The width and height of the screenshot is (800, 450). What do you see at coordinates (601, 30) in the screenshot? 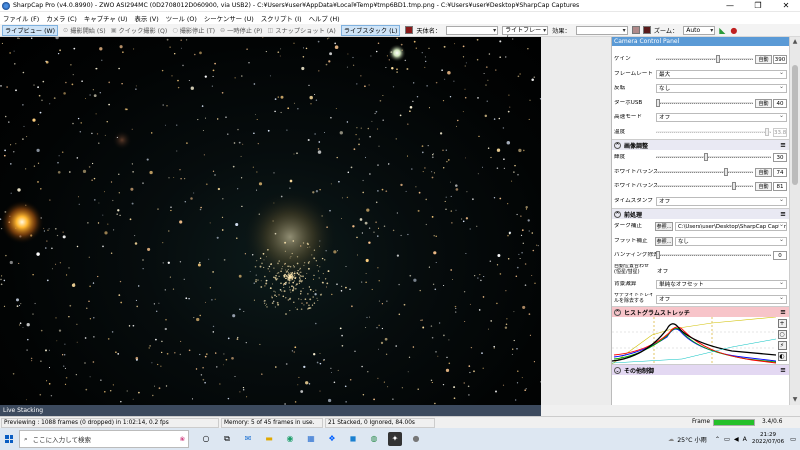
I see `effect-select` at bounding box center [601, 30].